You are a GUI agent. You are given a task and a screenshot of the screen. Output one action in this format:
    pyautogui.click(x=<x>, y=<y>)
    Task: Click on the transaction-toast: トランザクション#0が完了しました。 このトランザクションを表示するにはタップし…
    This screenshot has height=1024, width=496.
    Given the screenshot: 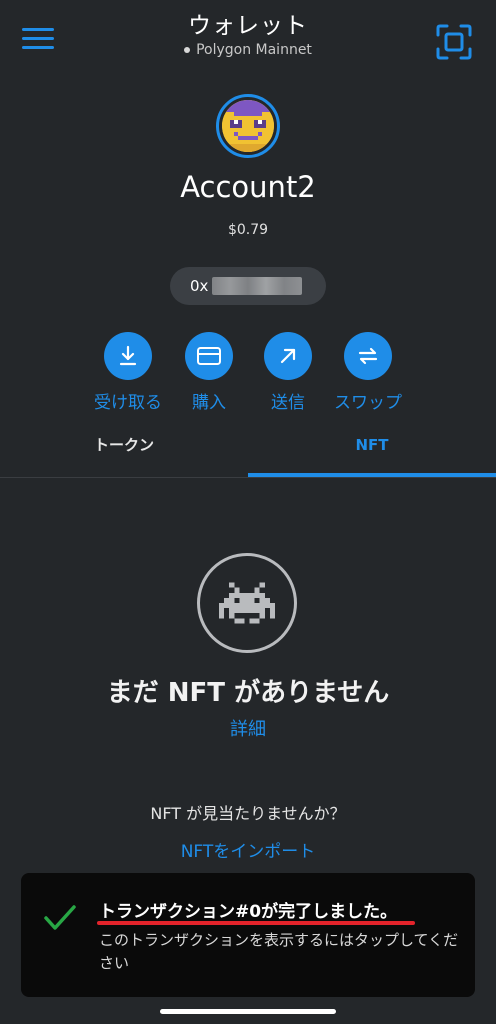 What is the action you would take?
    pyautogui.click(x=248, y=935)
    